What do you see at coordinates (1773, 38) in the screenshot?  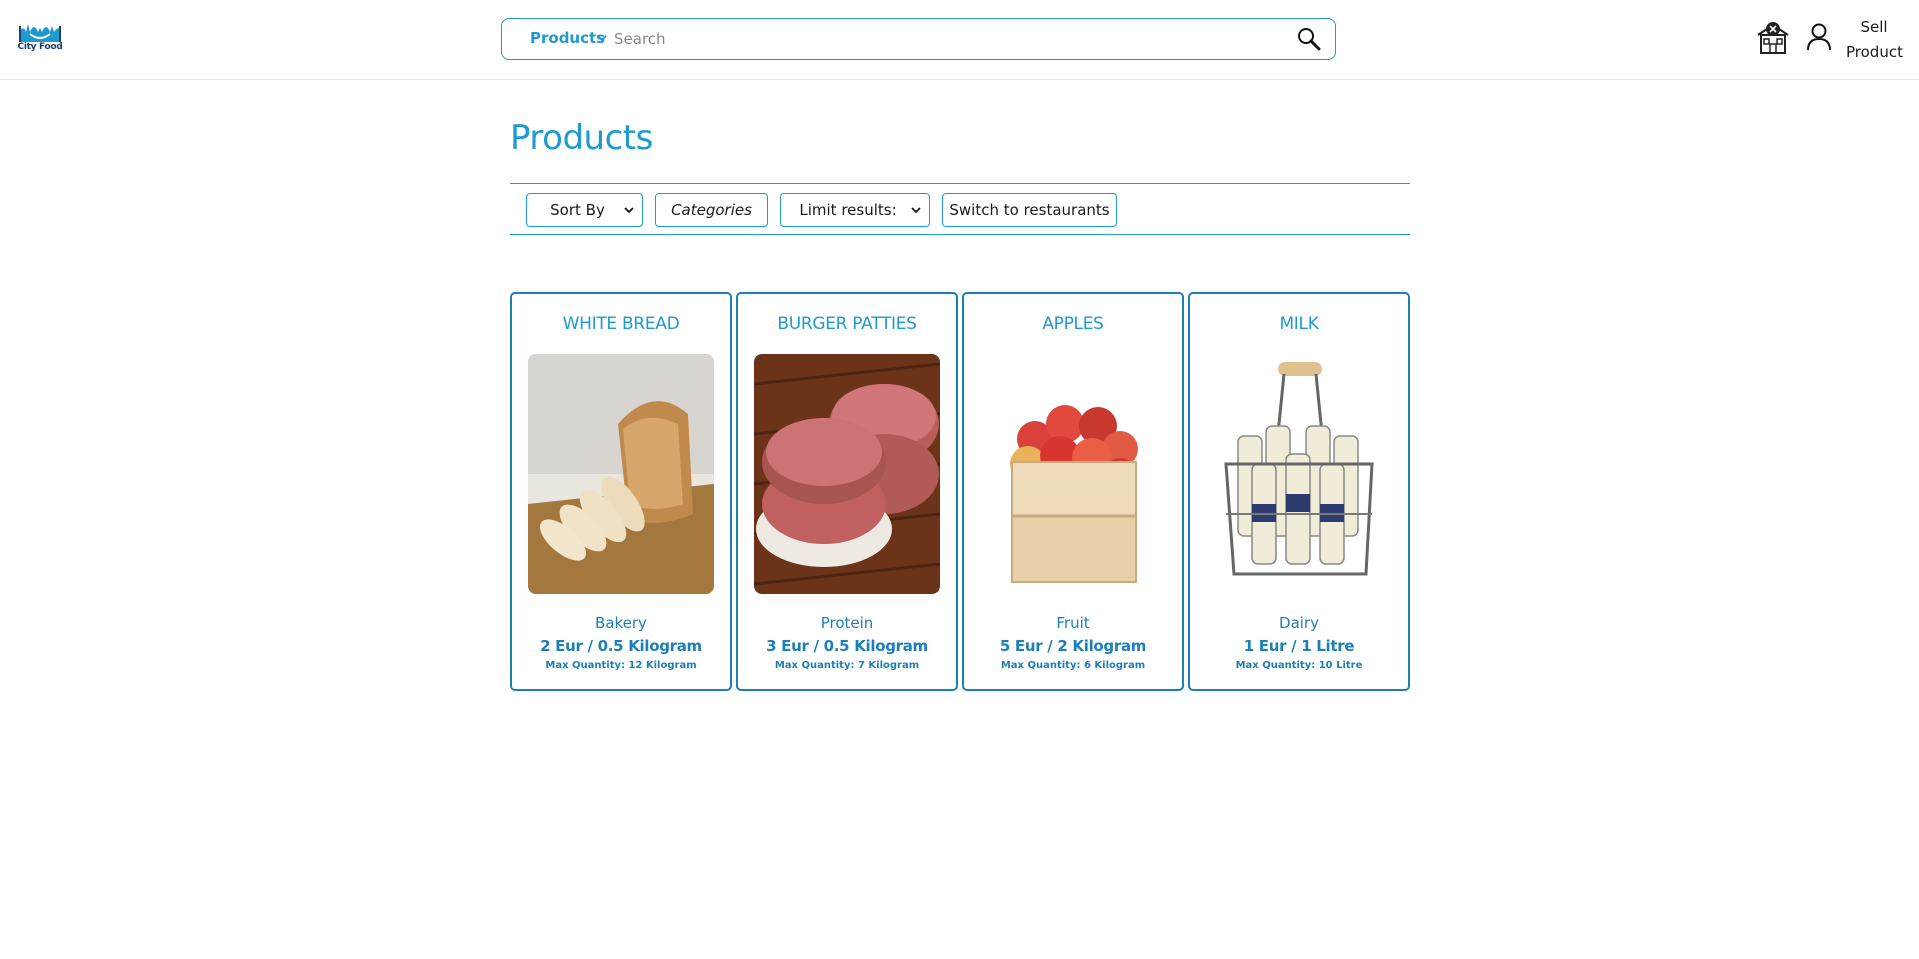 I see `restaurant-icon` at bounding box center [1773, 38].